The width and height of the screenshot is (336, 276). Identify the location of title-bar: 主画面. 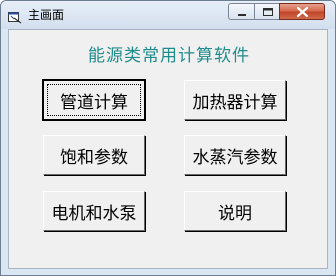
(168, 15).